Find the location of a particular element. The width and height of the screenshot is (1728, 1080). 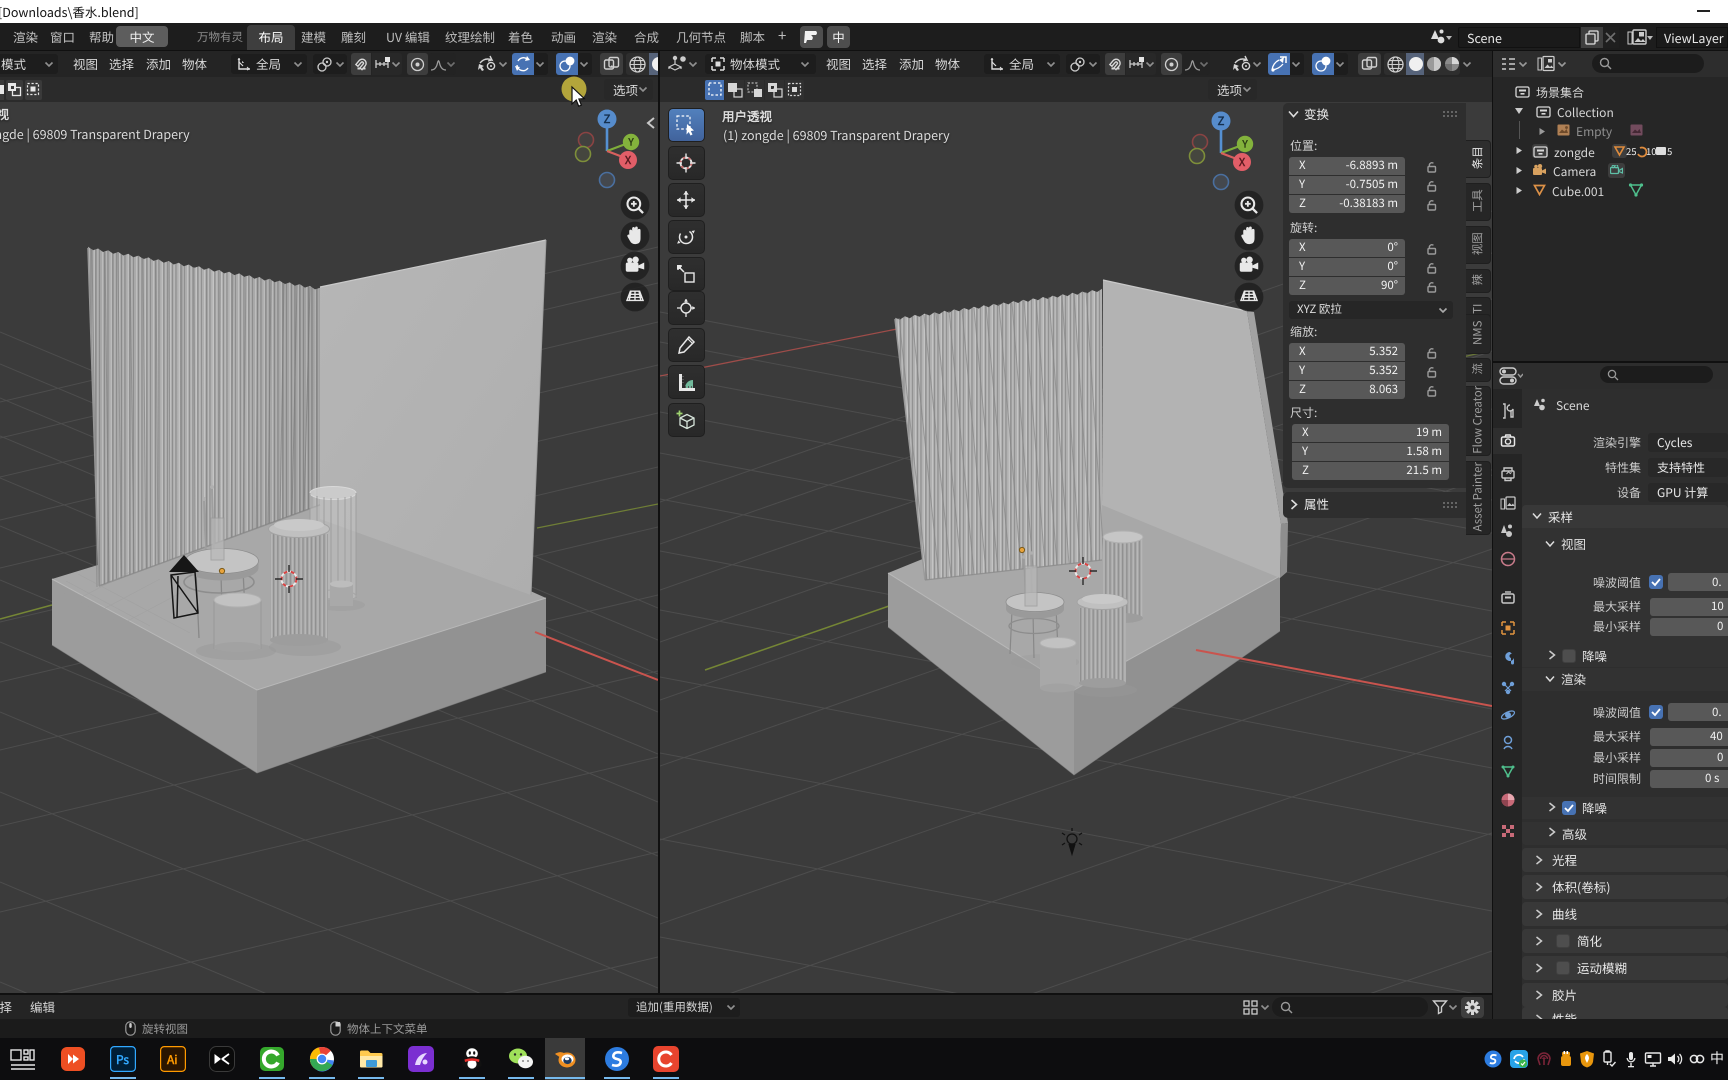

svg-text: 25 is located at coordinates (1631, 151).